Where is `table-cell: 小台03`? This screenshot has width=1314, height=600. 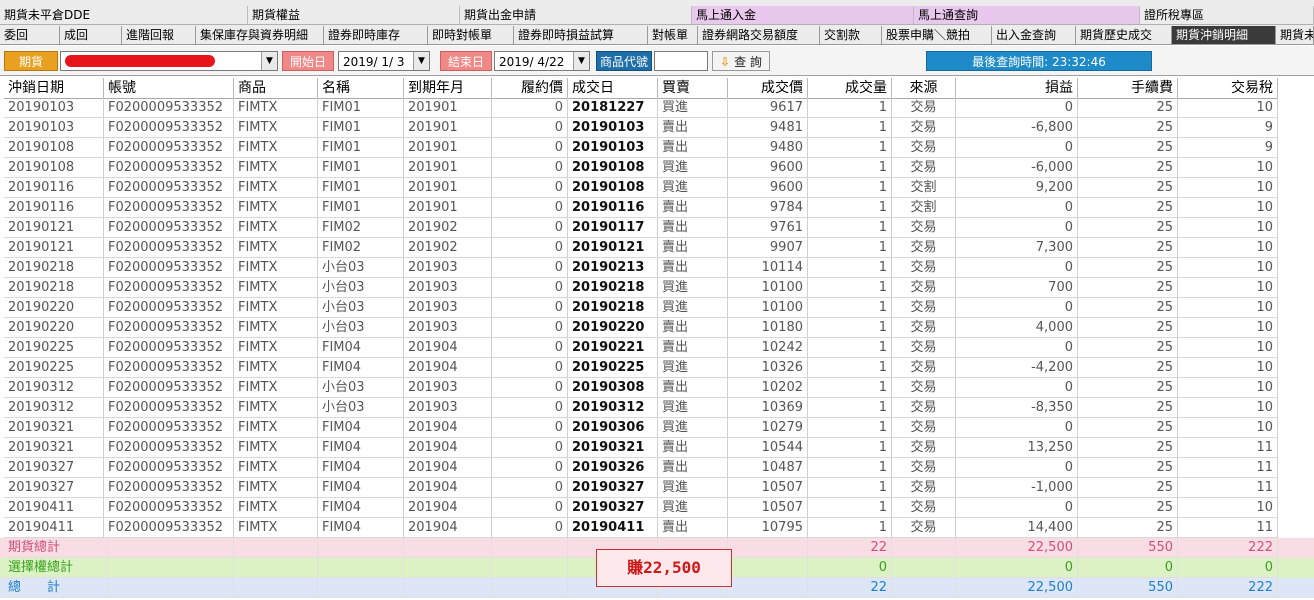
table-cell: 小台03 is located at coordinates (361, 408).